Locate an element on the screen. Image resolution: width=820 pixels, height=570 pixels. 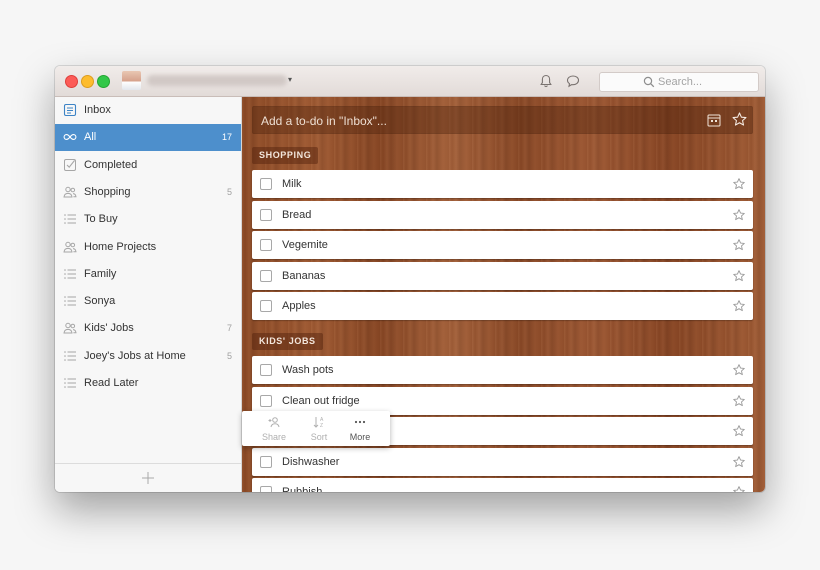
share-button: Share is located at coordinates (274, 428).